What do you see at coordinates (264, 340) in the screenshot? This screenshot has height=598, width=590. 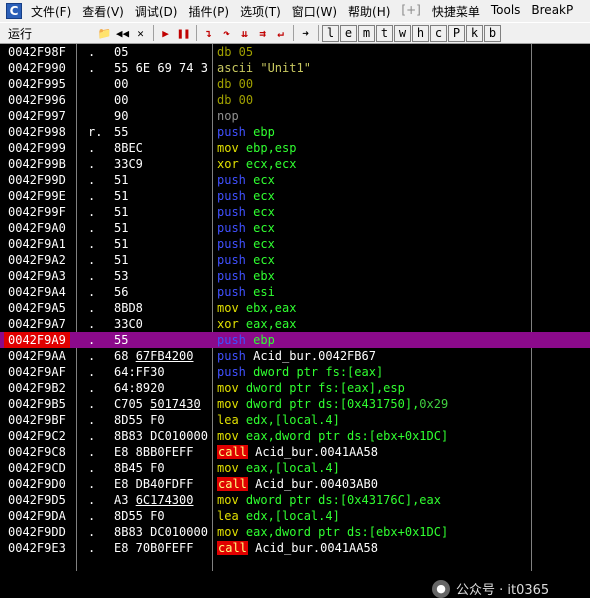 I see `asm-token: ebp` at bounding box center [264, 340].